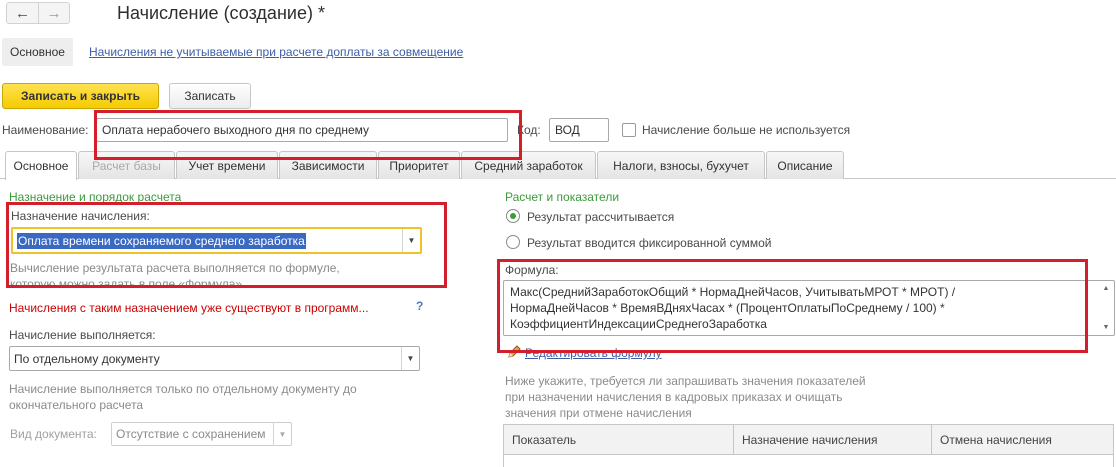 Image resolution: width=1116 pixels, height=467 pixels. I want to click on formula-scrollbar: ▲ ▼, so click(1106, 308).